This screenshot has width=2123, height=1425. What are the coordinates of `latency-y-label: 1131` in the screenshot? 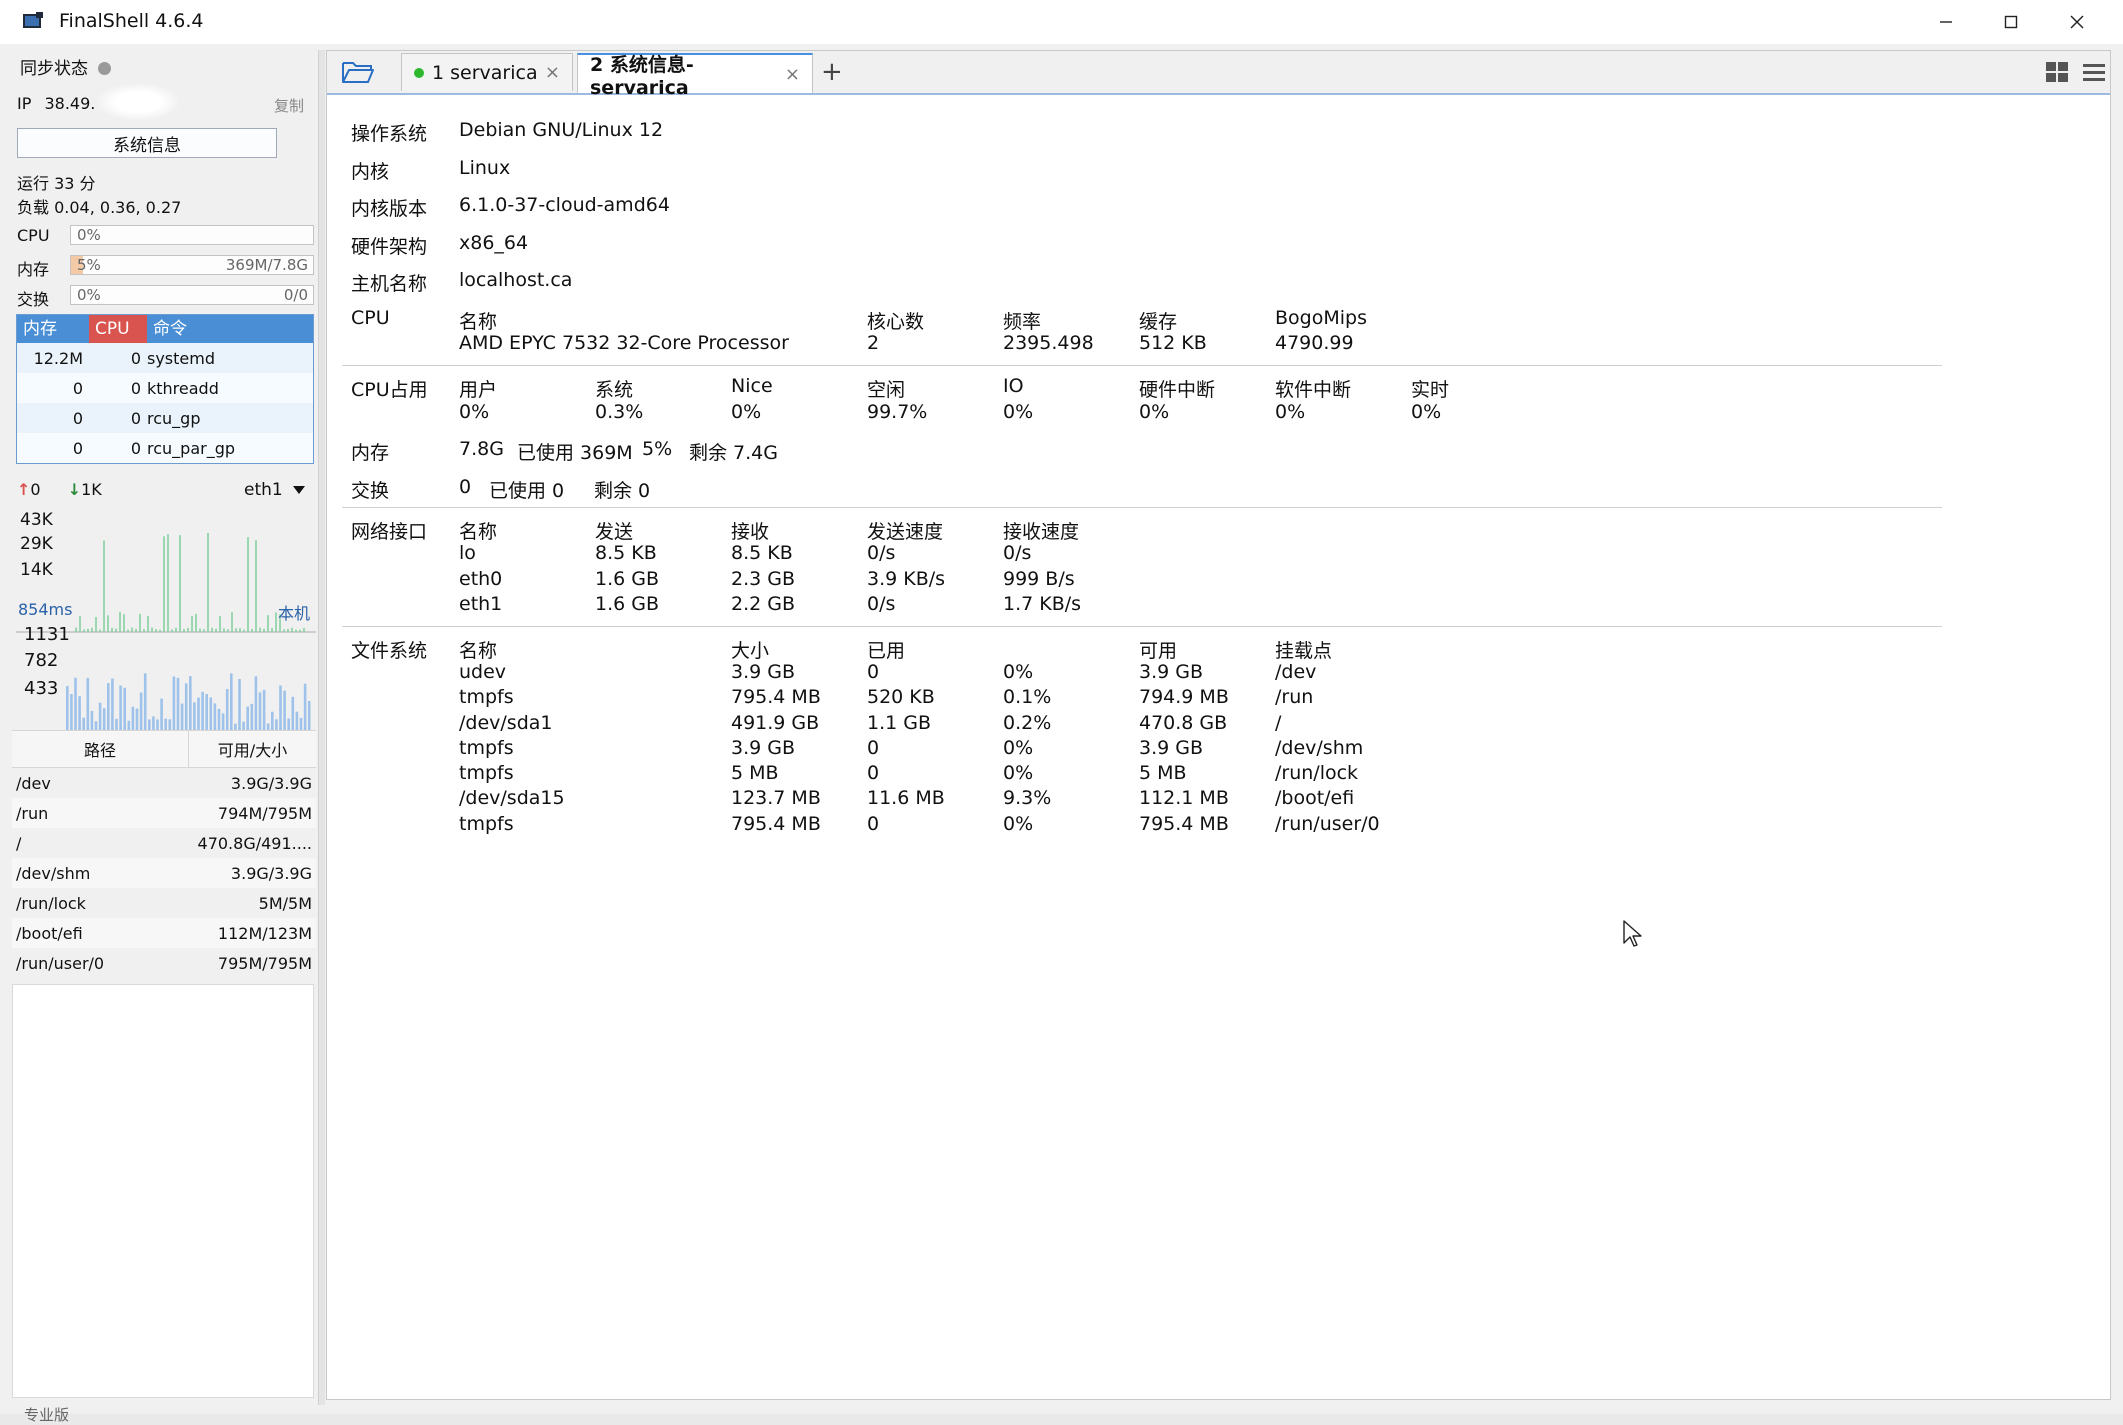 It's located at (47, 634).